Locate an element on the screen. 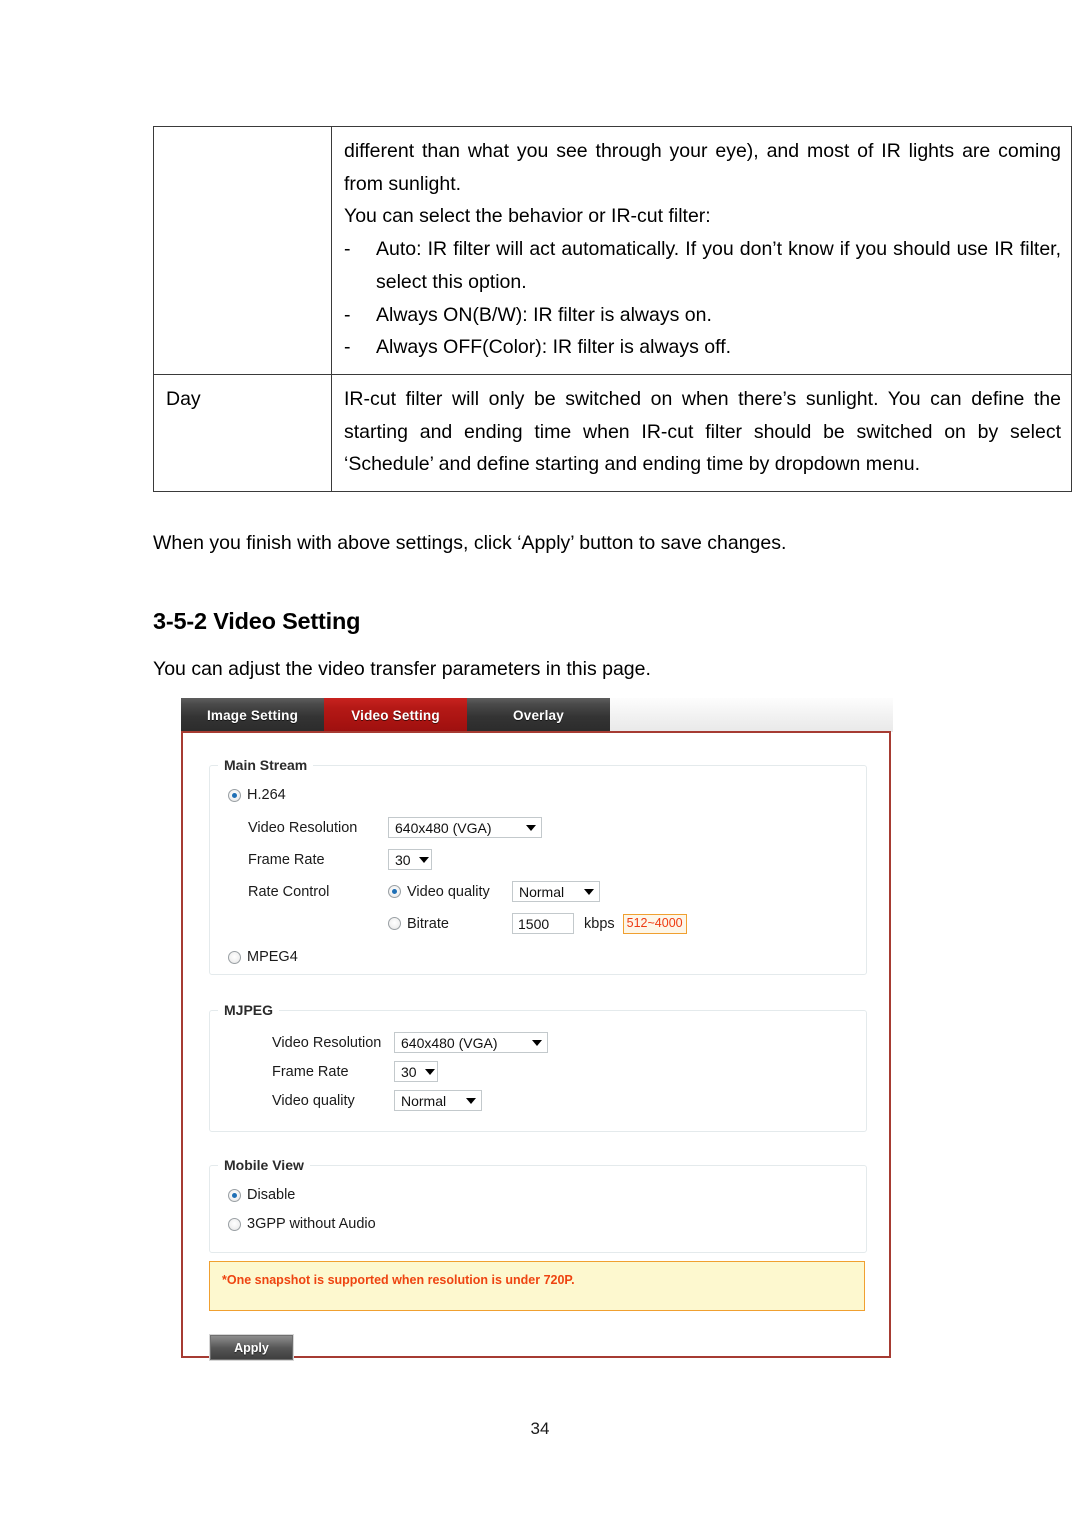  bitrate-input: 1500 is located at coordinates (543, 923).